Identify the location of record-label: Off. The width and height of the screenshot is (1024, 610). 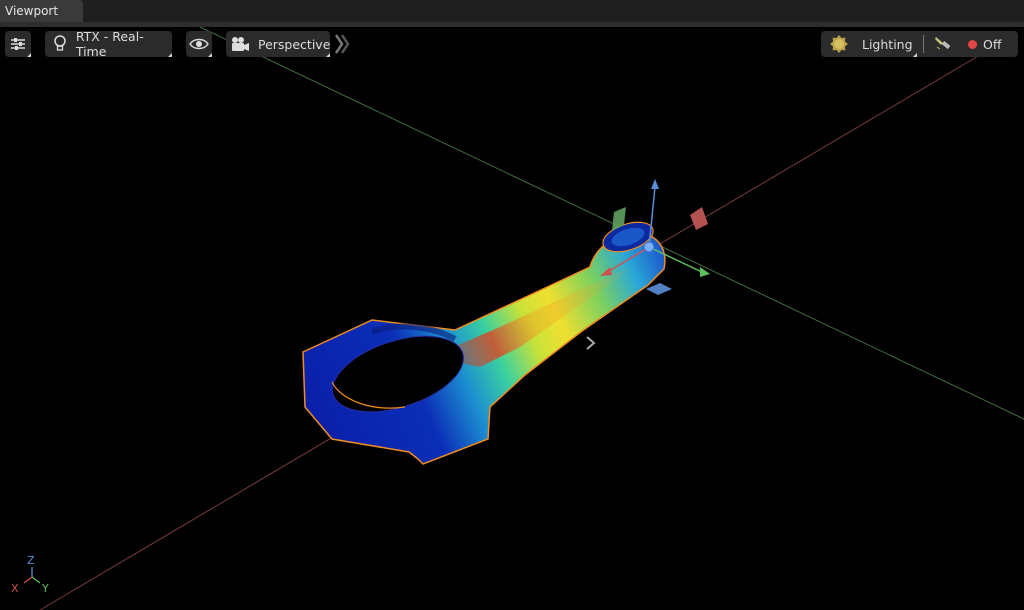
(992, 44).